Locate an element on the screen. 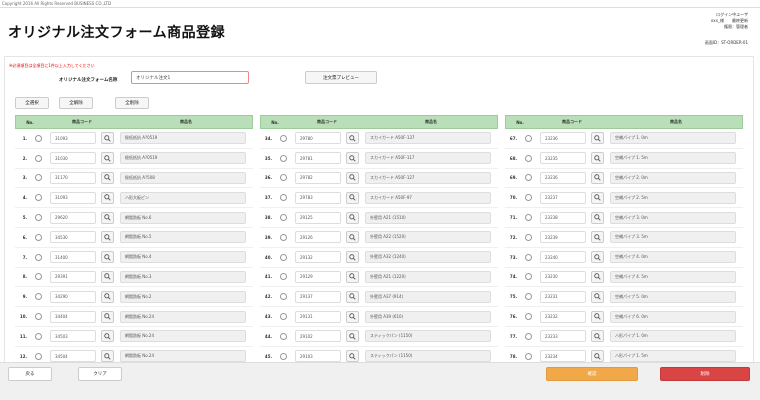 The height and width of the screenshot is (400, 760). product-code-input: 34503 is located at coordinates (73, 336).